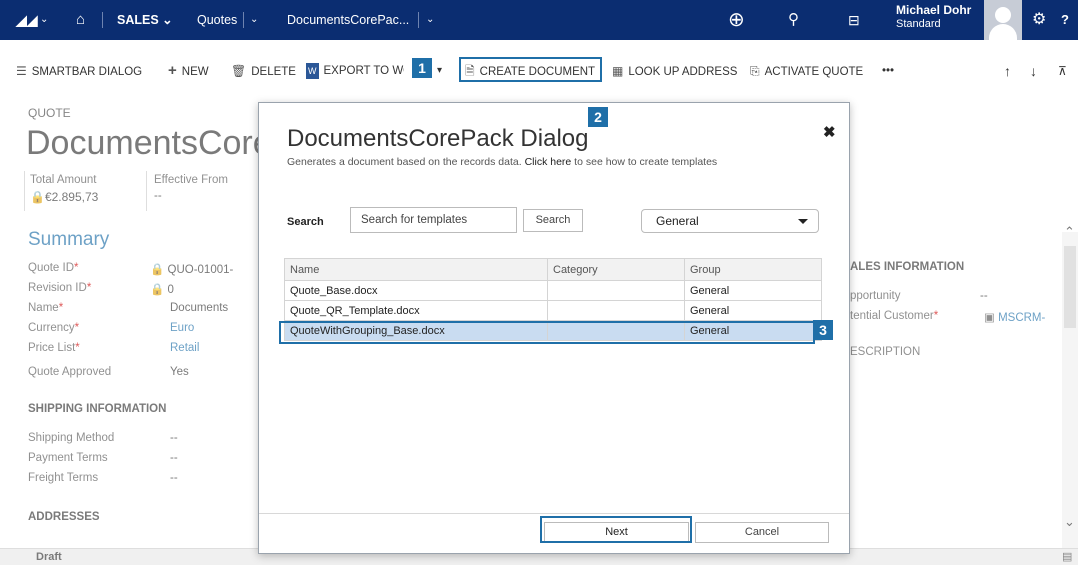  What do you see at coordinates (1039, 20) in the screenshot?
I see `gear-icon: ⚙` at bounding box center [1039, 20].